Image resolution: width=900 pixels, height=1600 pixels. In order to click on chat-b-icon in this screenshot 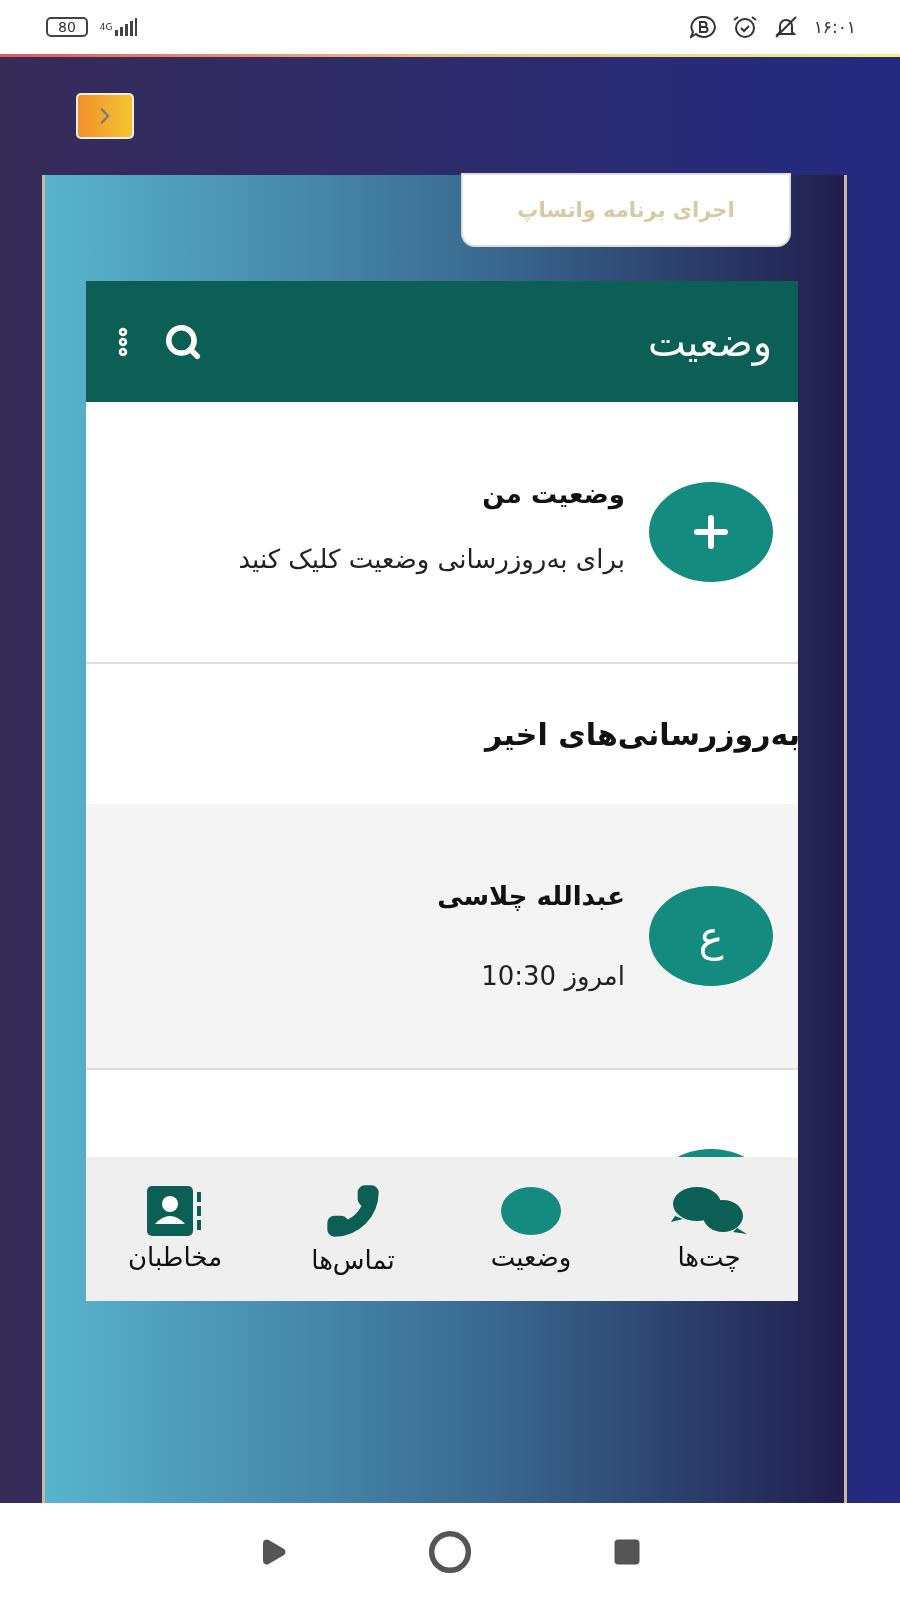, I will do `click(702, 27)`.